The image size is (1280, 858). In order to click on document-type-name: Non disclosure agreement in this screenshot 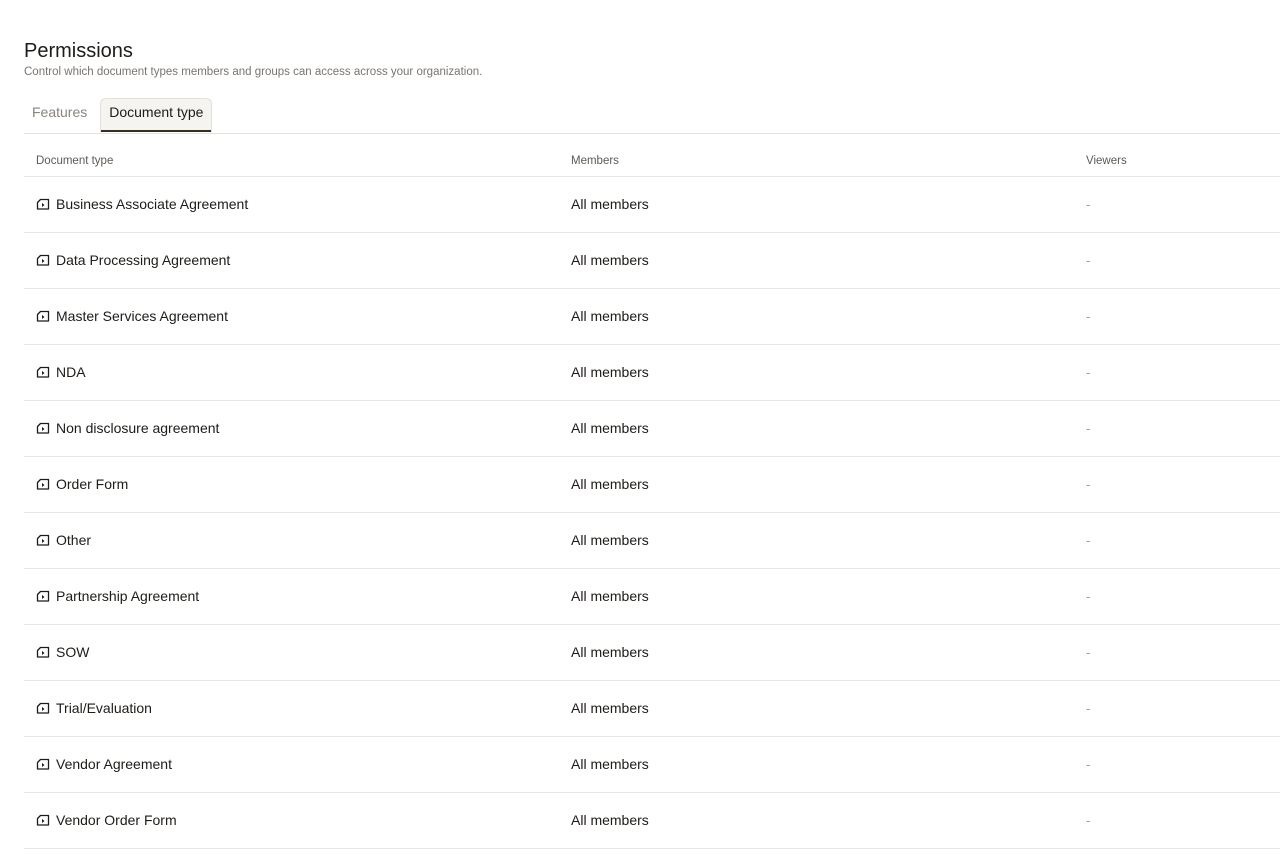, I will do `click(138, 428)`.